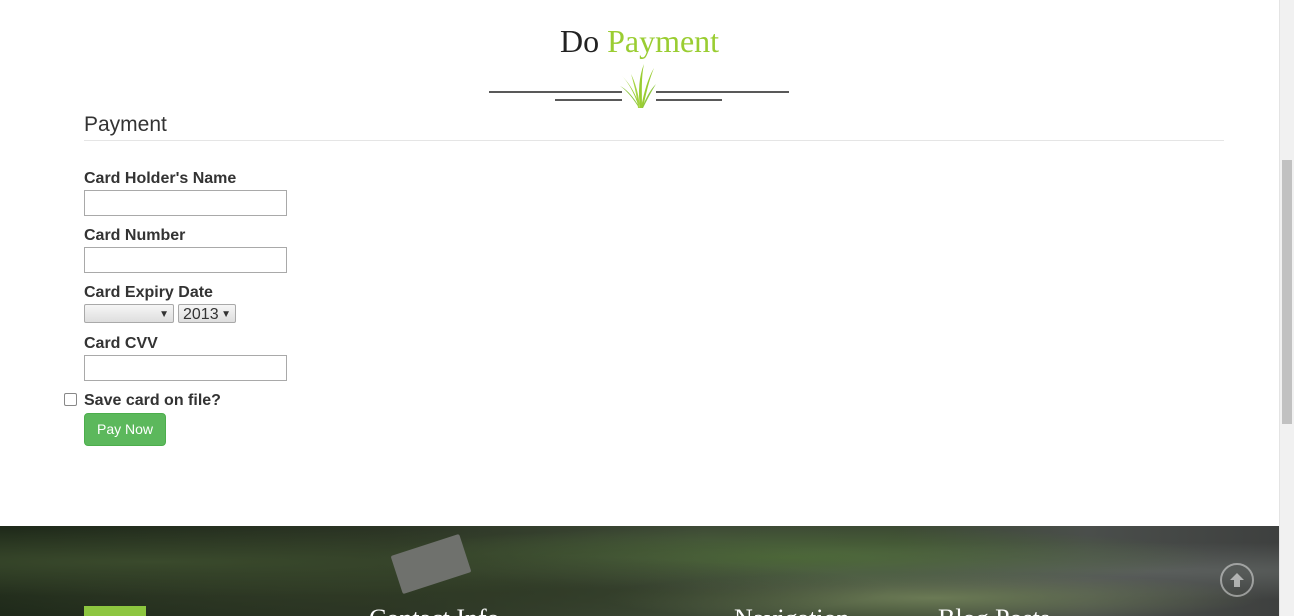 The image size is (1294, 616). Describe the element at coordinates (115, 611) in the screenshot. I see `footer-logo` at that location.